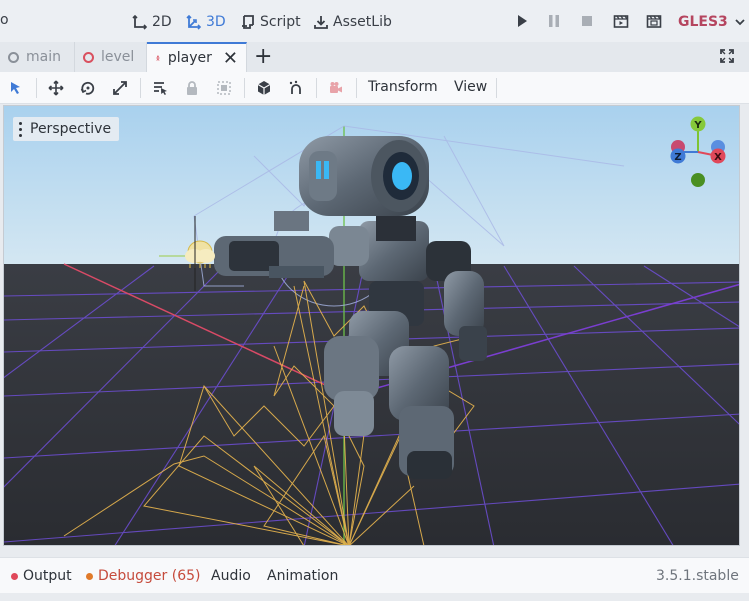  What do you see at coordinates (321, 22) in the screenshot?
I see `assetlib-icon` at bounding box center [321, 22].